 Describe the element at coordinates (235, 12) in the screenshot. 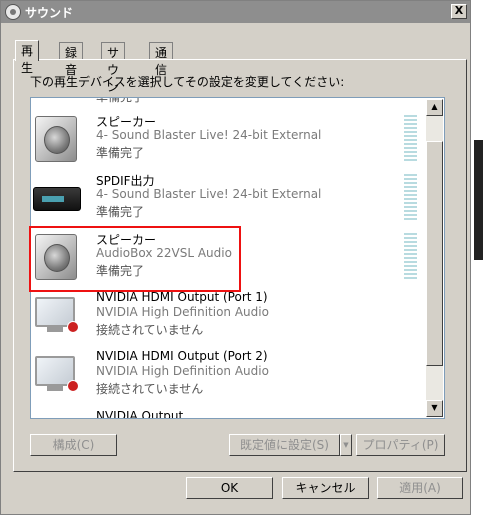

I see `title-bar: サウンド X` at that location.